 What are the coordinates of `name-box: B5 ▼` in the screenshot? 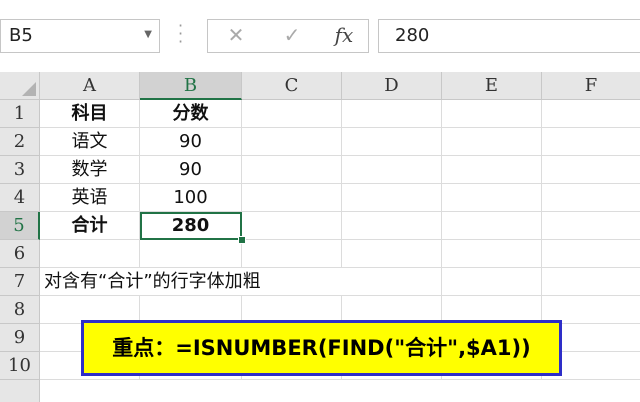 It's located at (80, 36).